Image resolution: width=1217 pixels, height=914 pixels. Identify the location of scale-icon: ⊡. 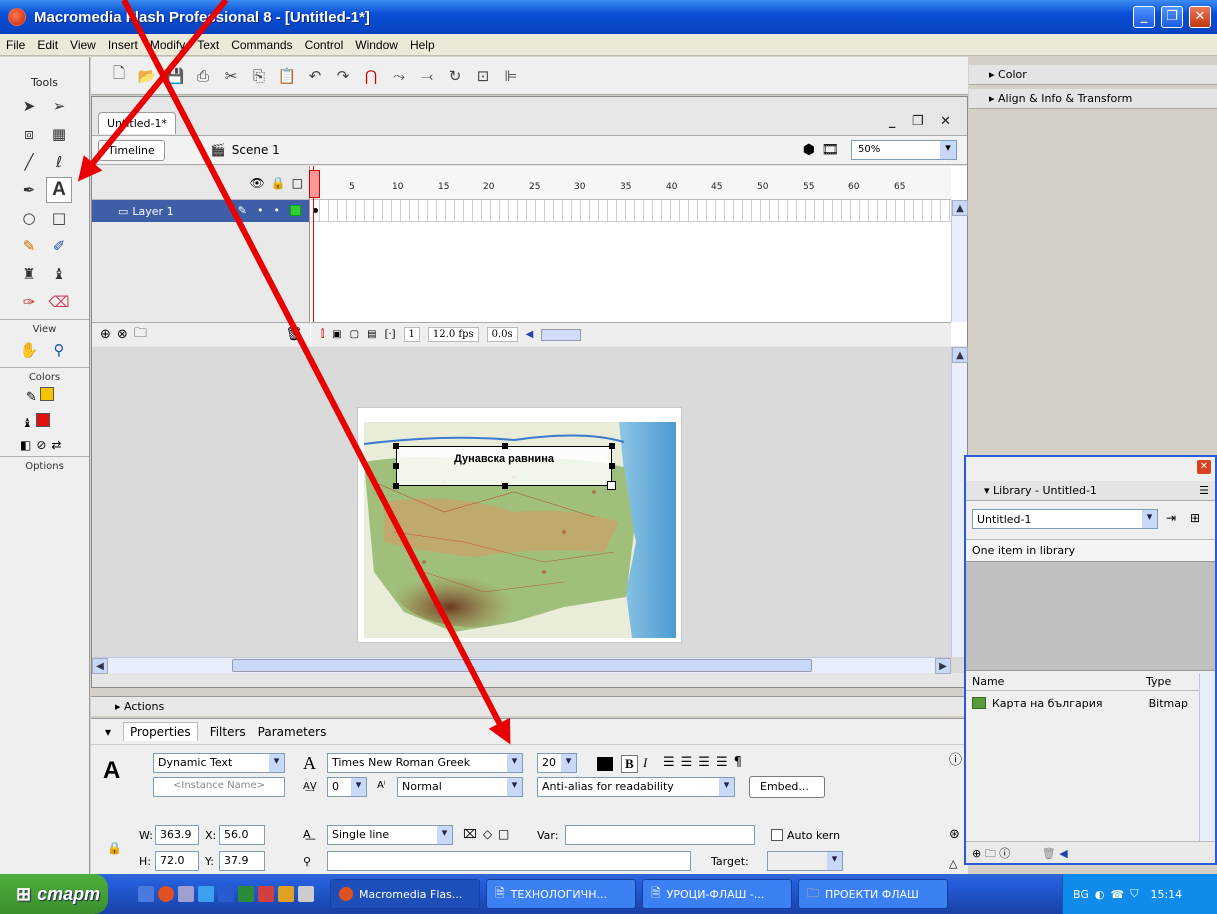
(483, 76).